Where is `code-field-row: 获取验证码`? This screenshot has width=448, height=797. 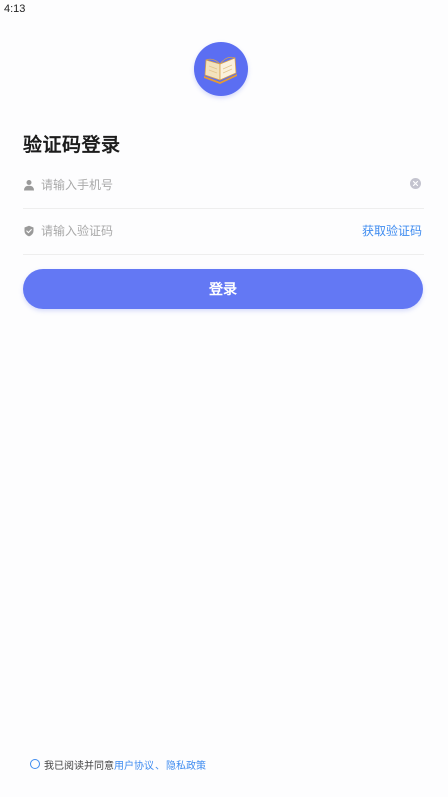 code-field-row: 获取验证码 is located at coordinates (223, 231).